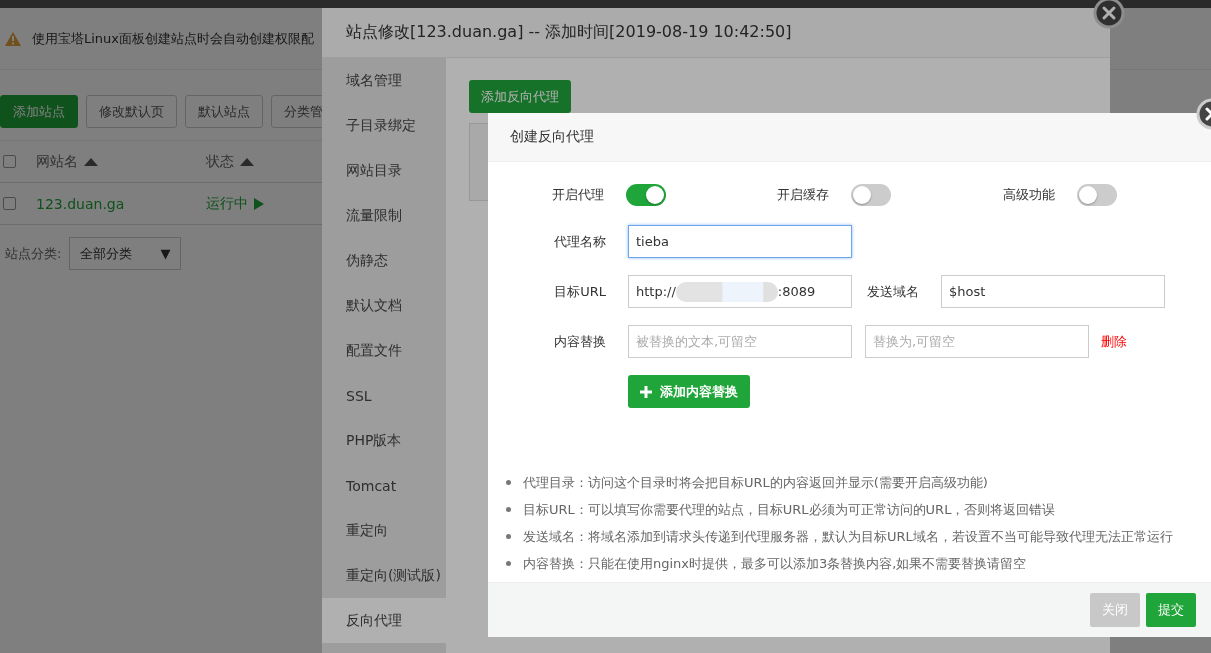 This screenshot has width=1211, height=653. I want to click on submit-button: 提交, so click(1171, 610).